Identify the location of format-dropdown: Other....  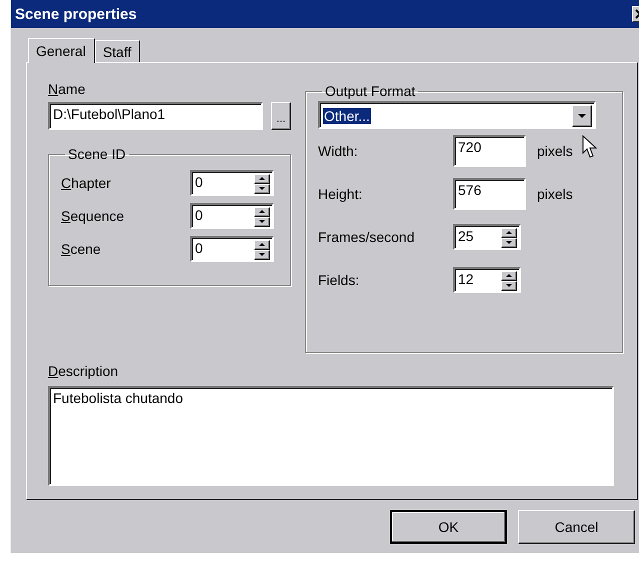
(457, 115).